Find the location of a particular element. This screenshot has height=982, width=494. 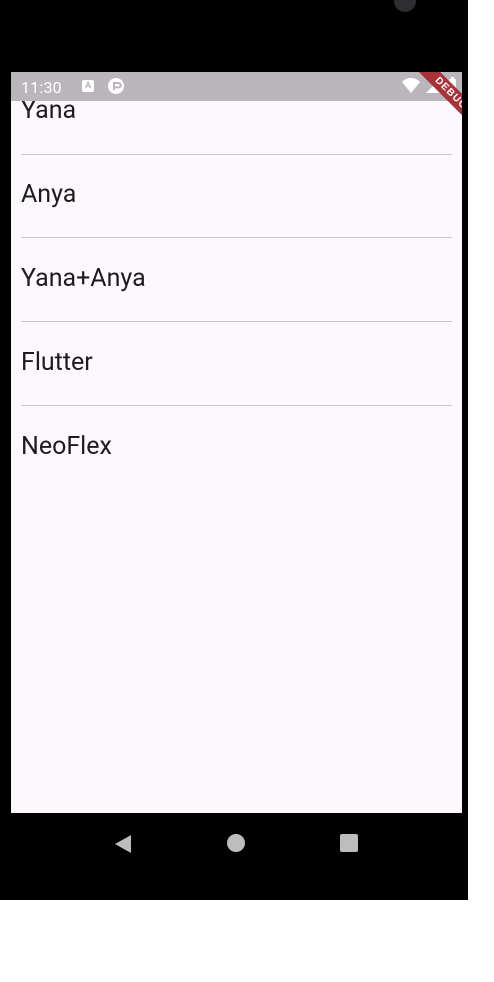

list-item-yana-anya: Yana+Anya is located at coordinates (236, 280).